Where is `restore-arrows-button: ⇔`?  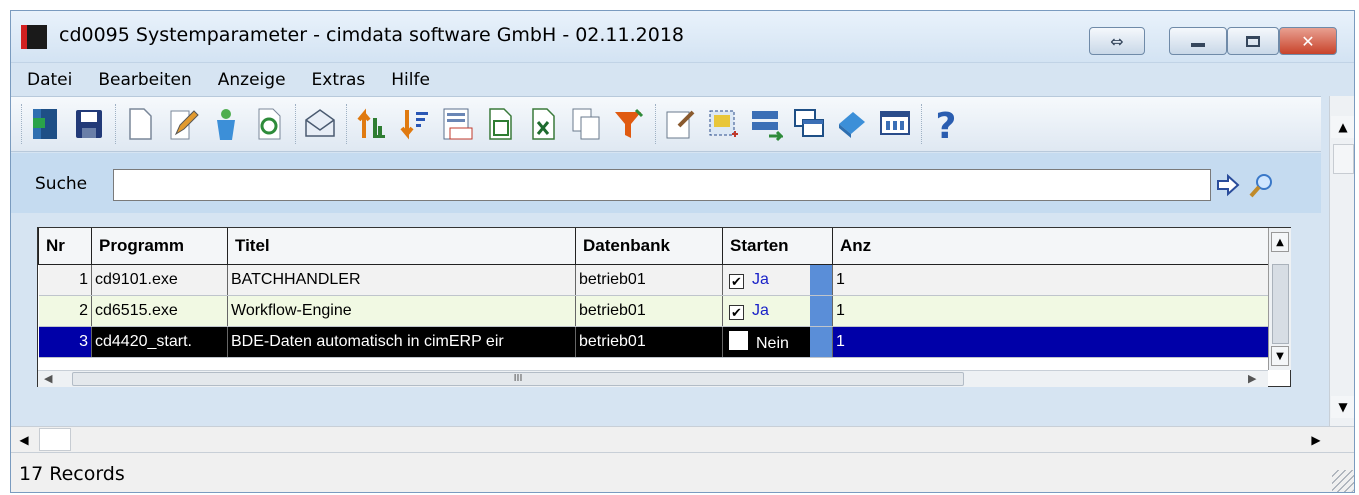
restore-arrows-button: ⇔ is located at coordinates (1117, 41).